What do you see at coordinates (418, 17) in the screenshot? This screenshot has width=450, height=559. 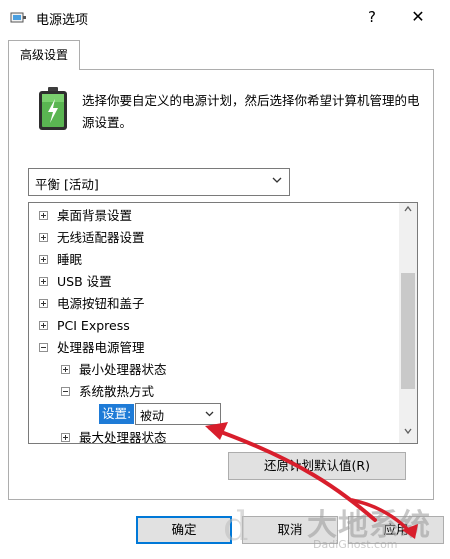 I see `close-button: ✕` at bounding box center [418, 17].